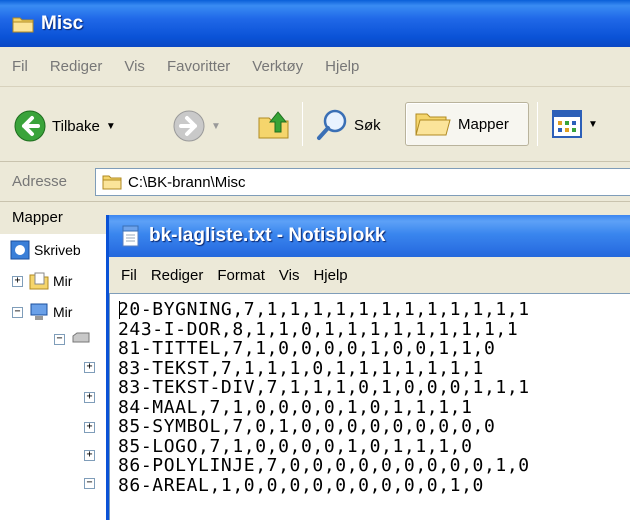 The width and height of the screenshot is (630, 520). What do you see at coordinates (593, 124) in the screenshot?
I see `views-dropdown-icon: ▼` at bounding box center [593, 124].